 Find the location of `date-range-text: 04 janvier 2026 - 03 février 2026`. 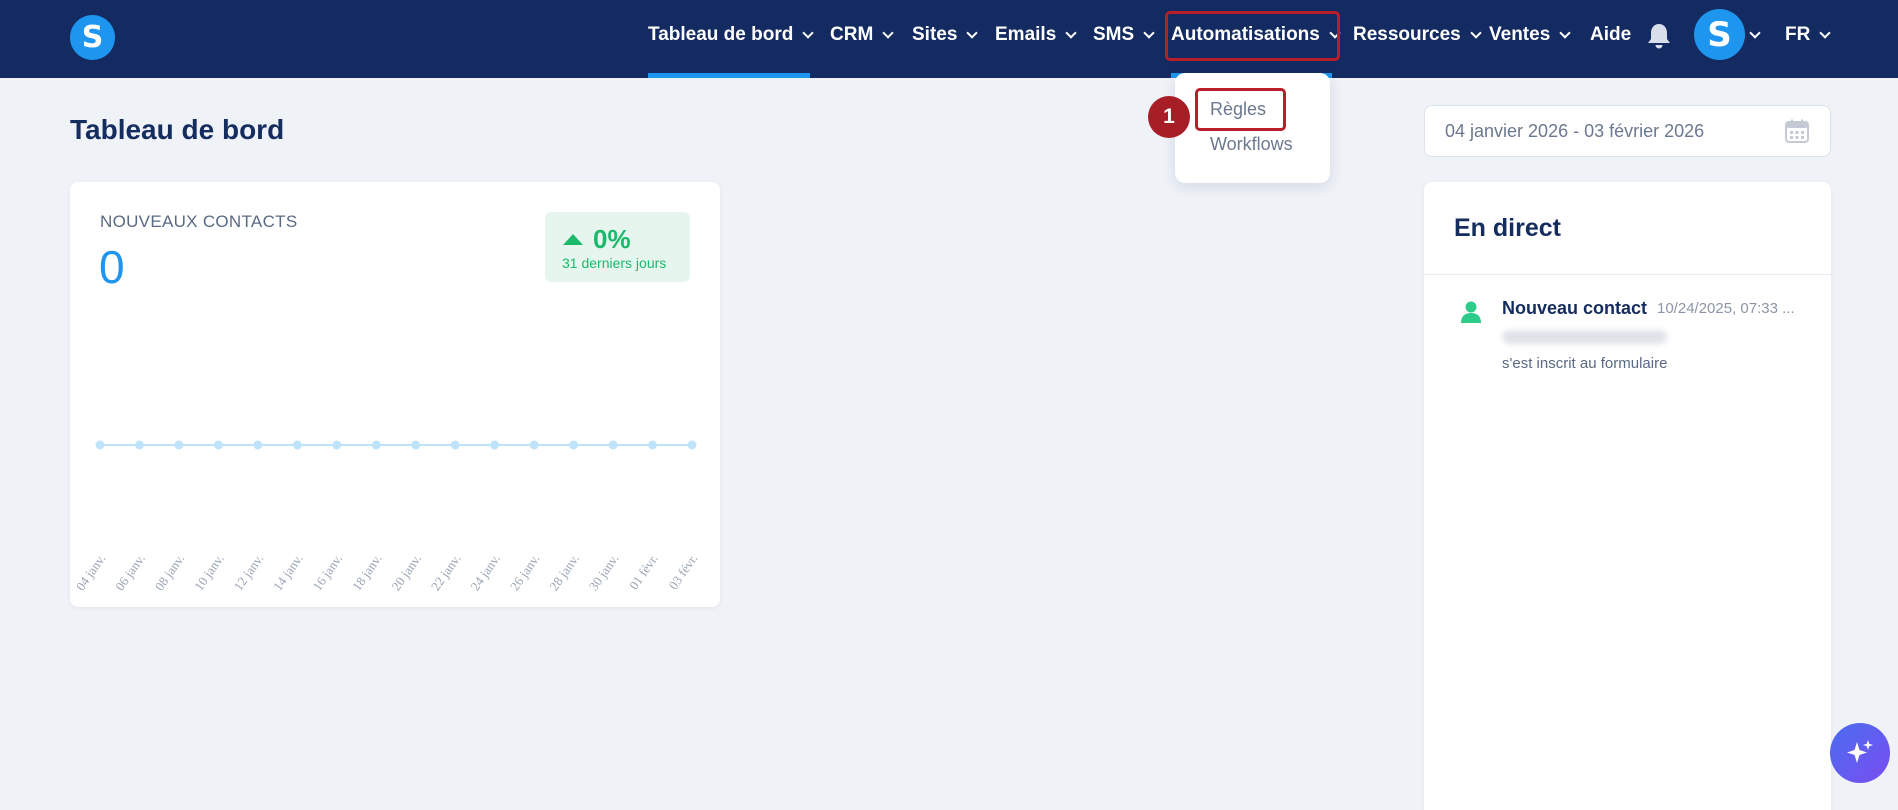

date-range-text: 04 janvier 2026 - 03 février 2026 is located at coordinates (1575, 131).